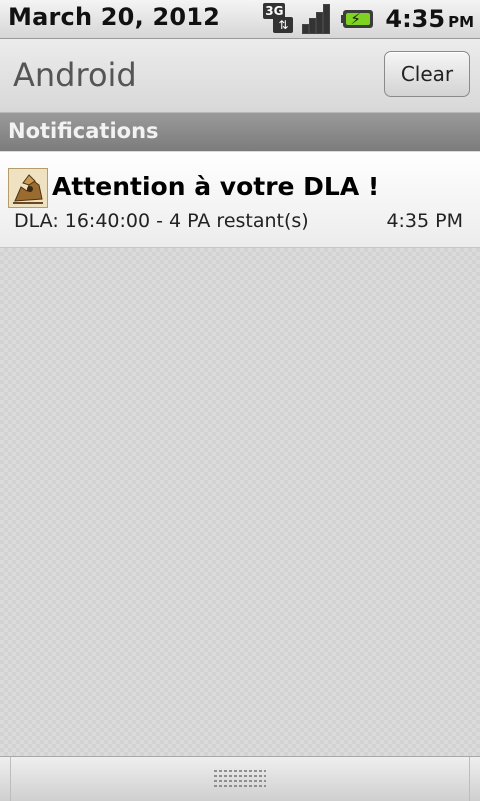  What do you see at coordinates (216, 186) in the screenshot?
I see `notification-title: Attention à votre DLA !` at bounding box center [216, 186].